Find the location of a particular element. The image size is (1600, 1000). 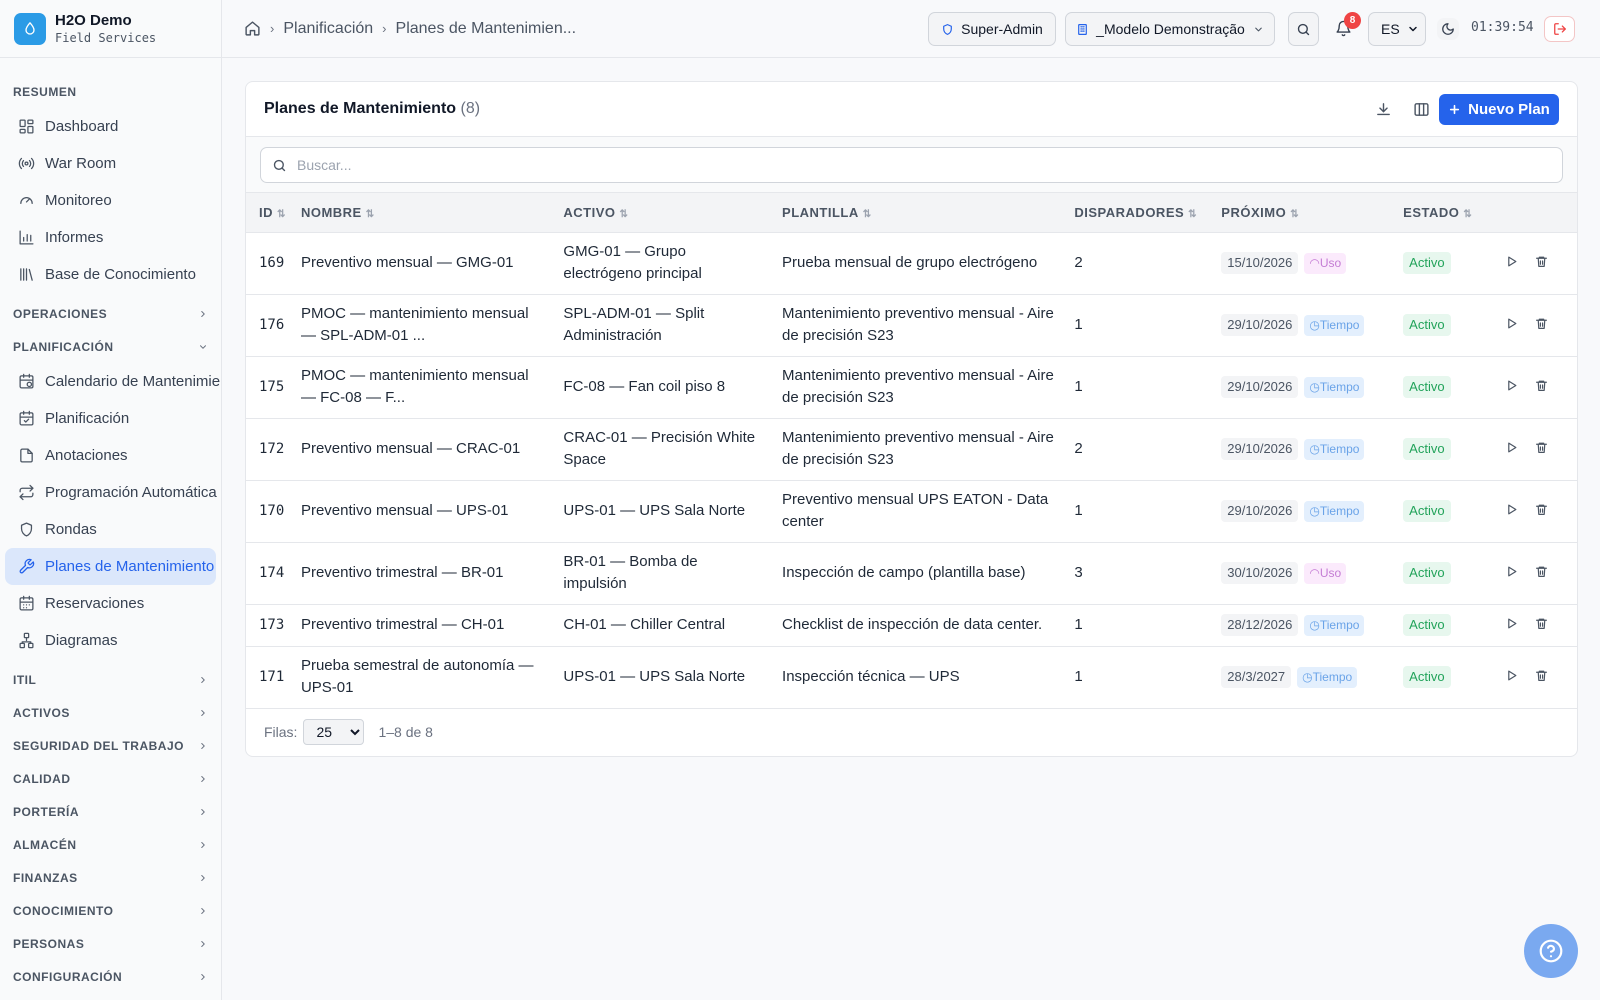

plan-name: Prueba semestral de autonomía — UPS-01 is located at coordinates (417, 676).